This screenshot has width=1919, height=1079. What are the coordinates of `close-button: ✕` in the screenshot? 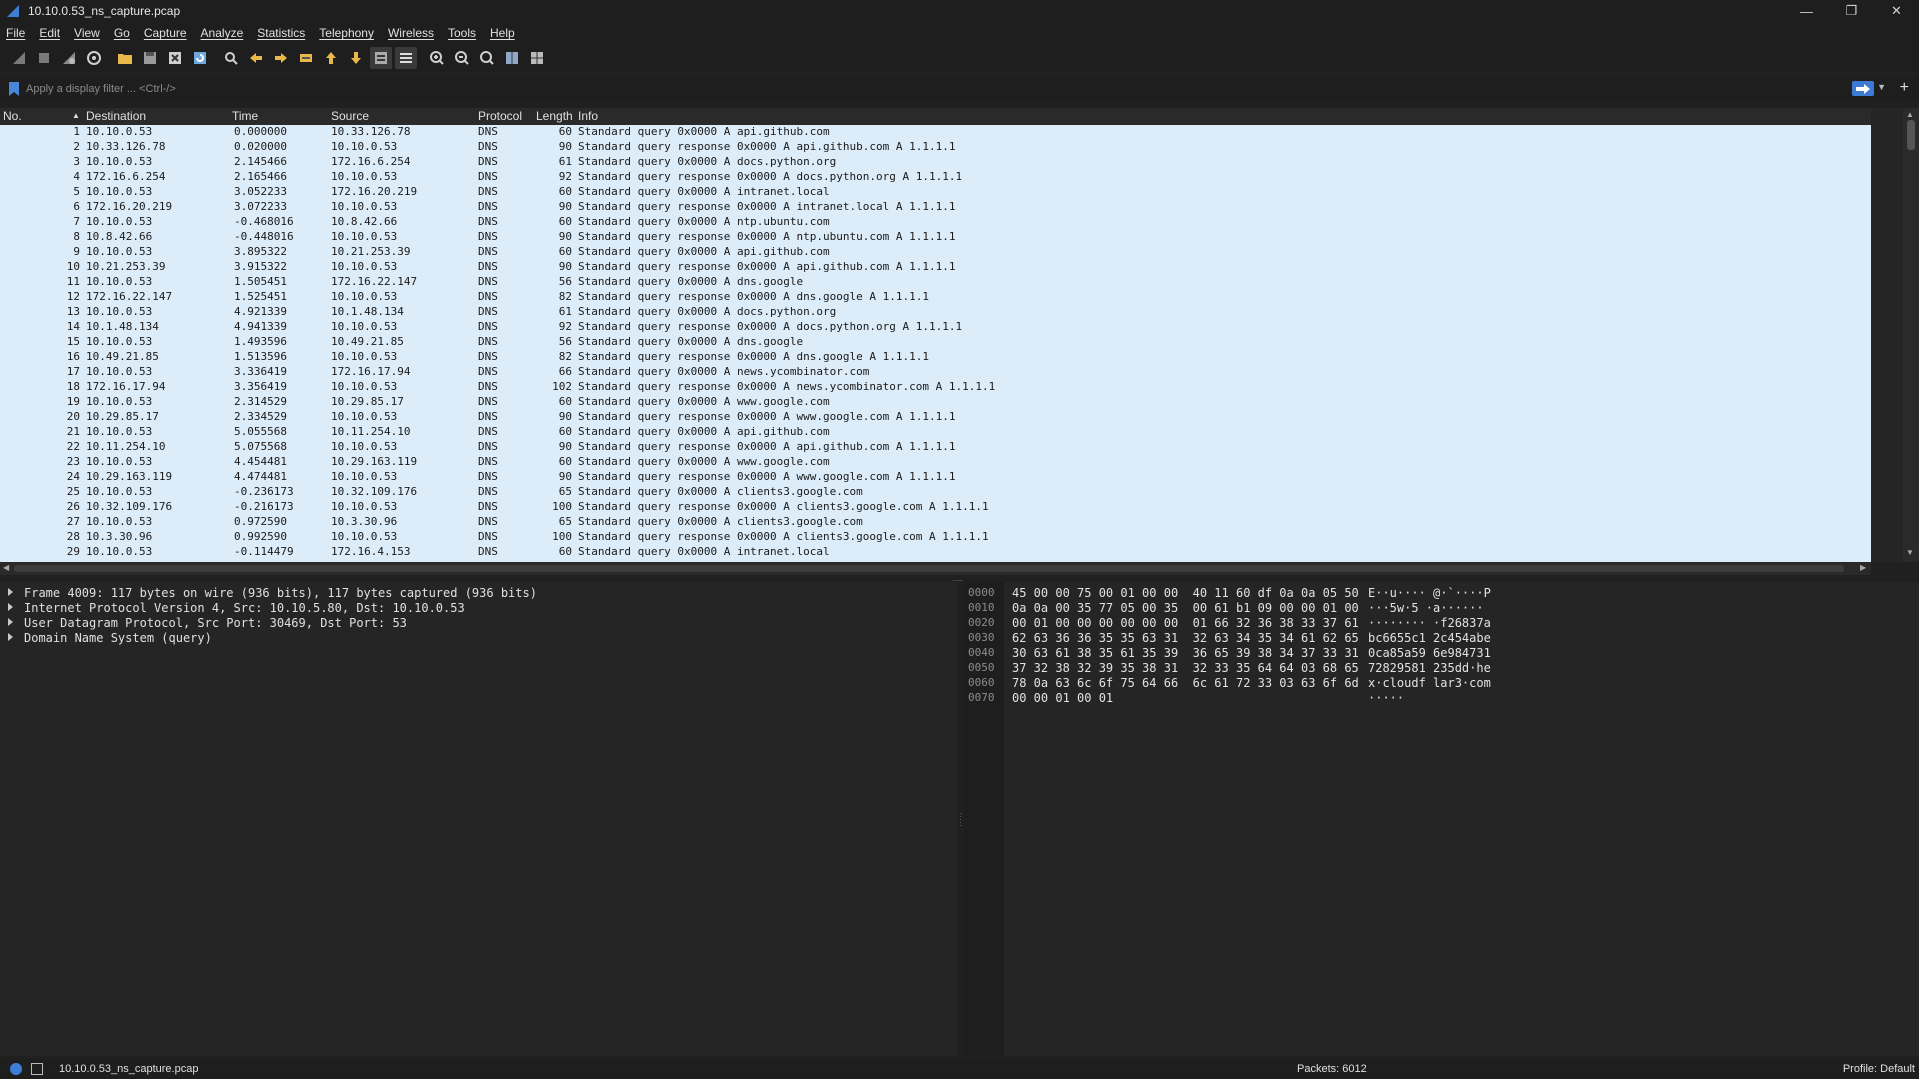 It's located at (1896, 11).